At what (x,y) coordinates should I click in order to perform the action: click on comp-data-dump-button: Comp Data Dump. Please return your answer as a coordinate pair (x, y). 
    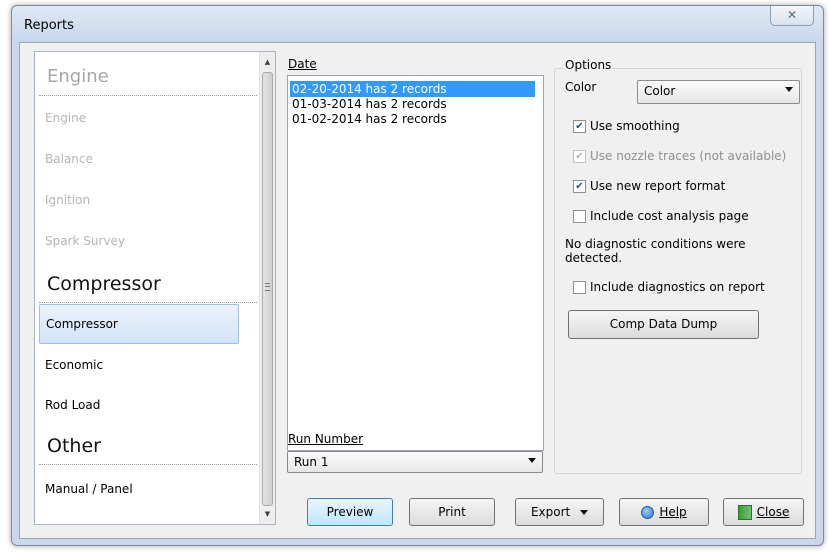
    Looking at the image, I should click on (663, 324).